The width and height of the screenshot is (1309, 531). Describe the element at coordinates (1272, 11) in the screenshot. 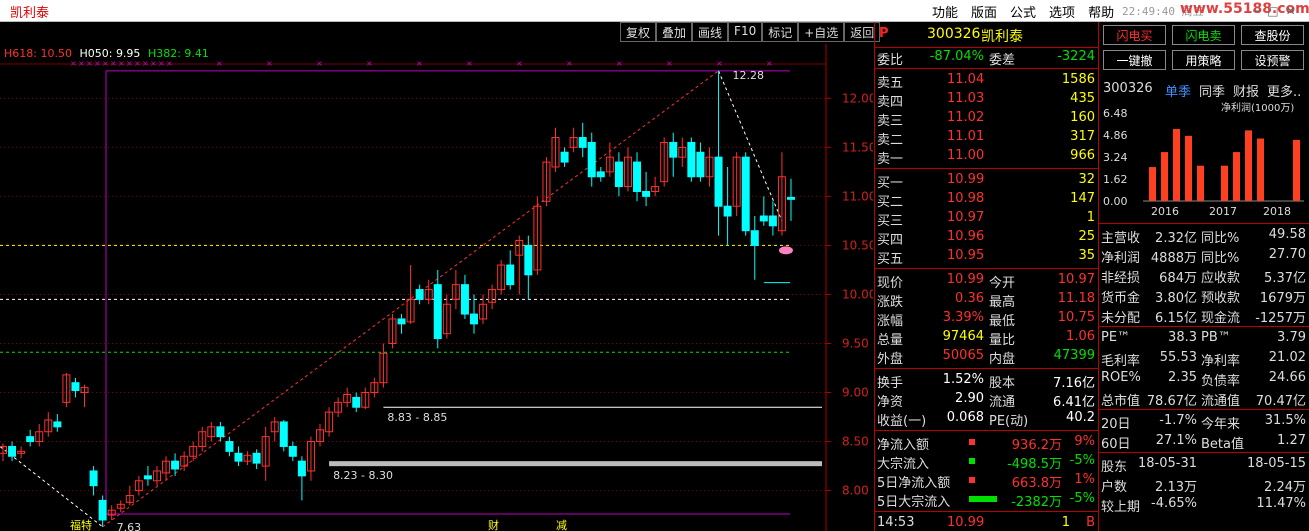

I see `maximize-icon: □` at that location.